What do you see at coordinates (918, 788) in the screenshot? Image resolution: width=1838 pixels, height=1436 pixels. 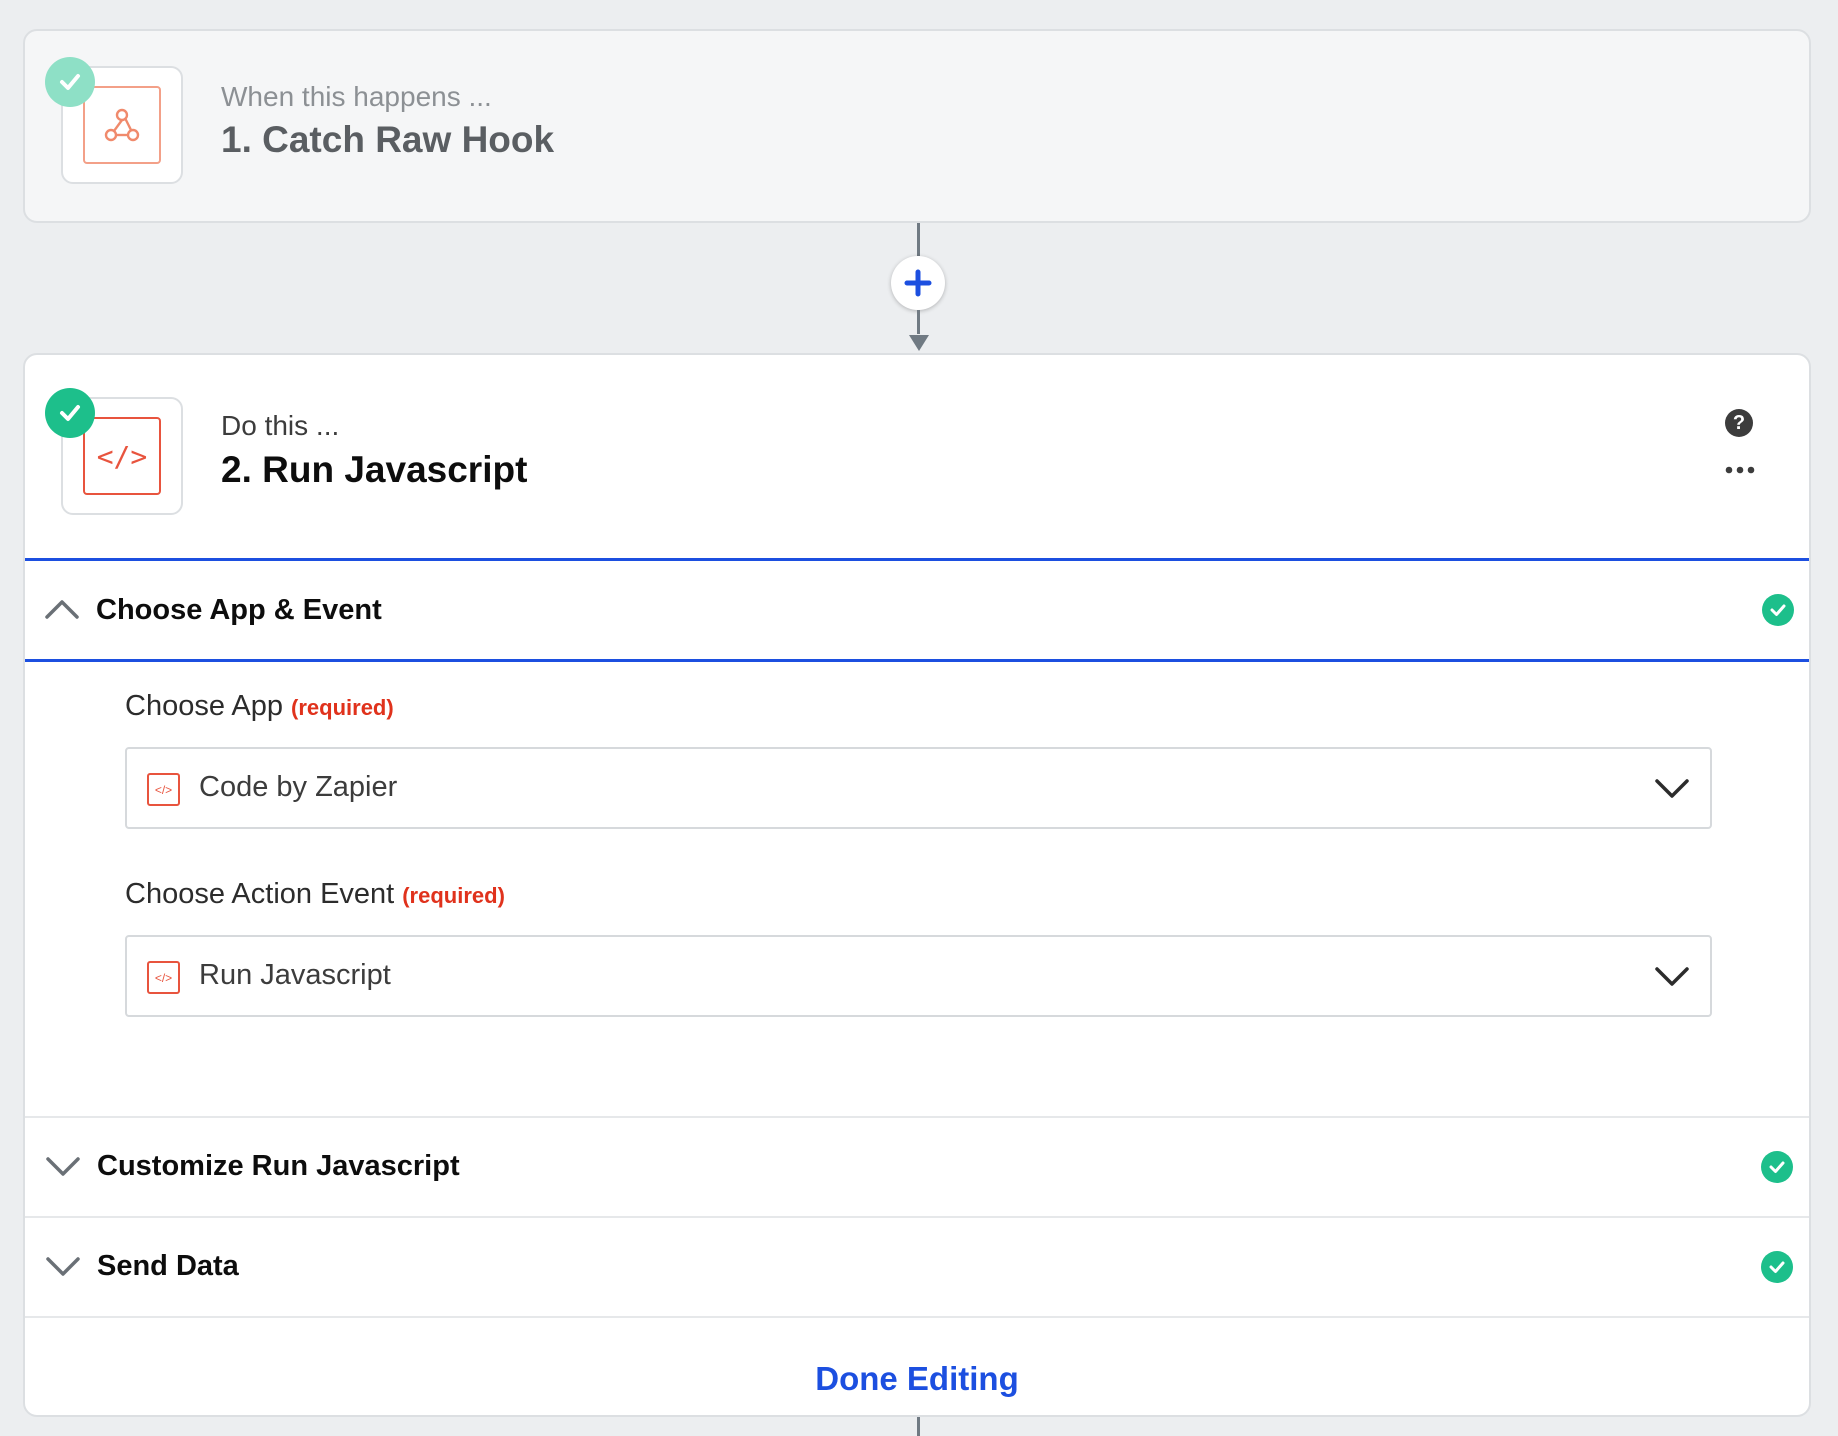 I see `choose-app-select: </> Code by Zapier` at bounding box center [918, 788].